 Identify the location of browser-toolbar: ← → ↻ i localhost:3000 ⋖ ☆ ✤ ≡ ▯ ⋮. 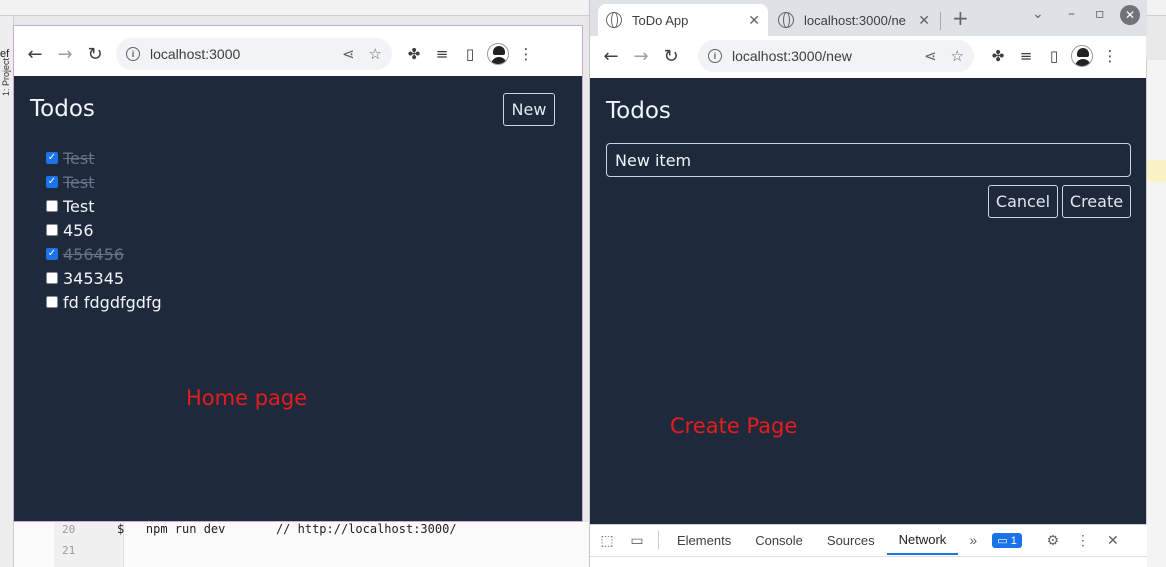
(298, 54).